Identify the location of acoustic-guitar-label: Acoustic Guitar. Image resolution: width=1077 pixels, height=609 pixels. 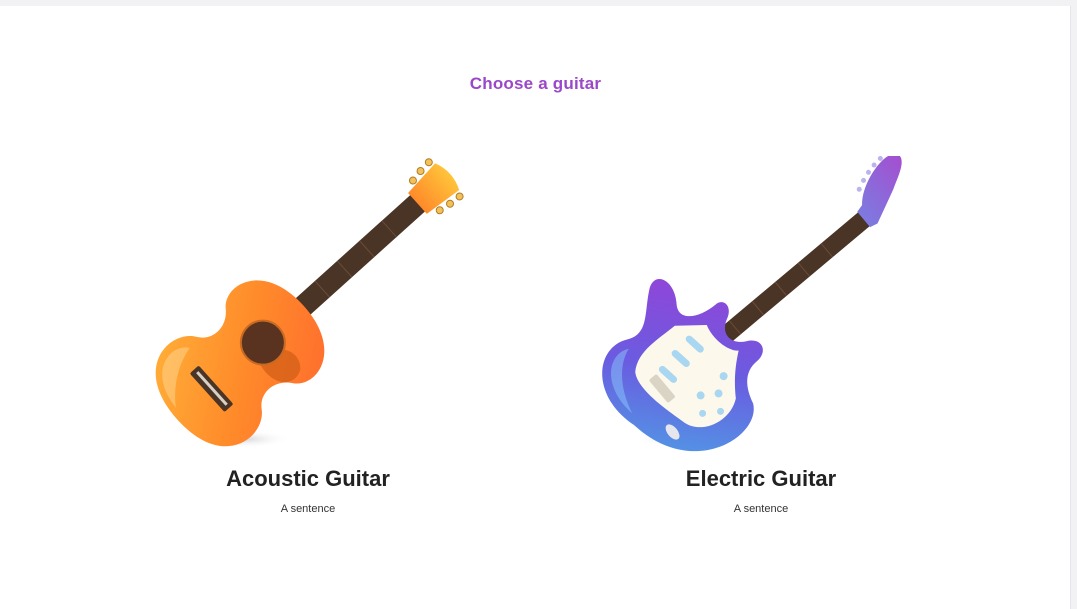
(308, 478).